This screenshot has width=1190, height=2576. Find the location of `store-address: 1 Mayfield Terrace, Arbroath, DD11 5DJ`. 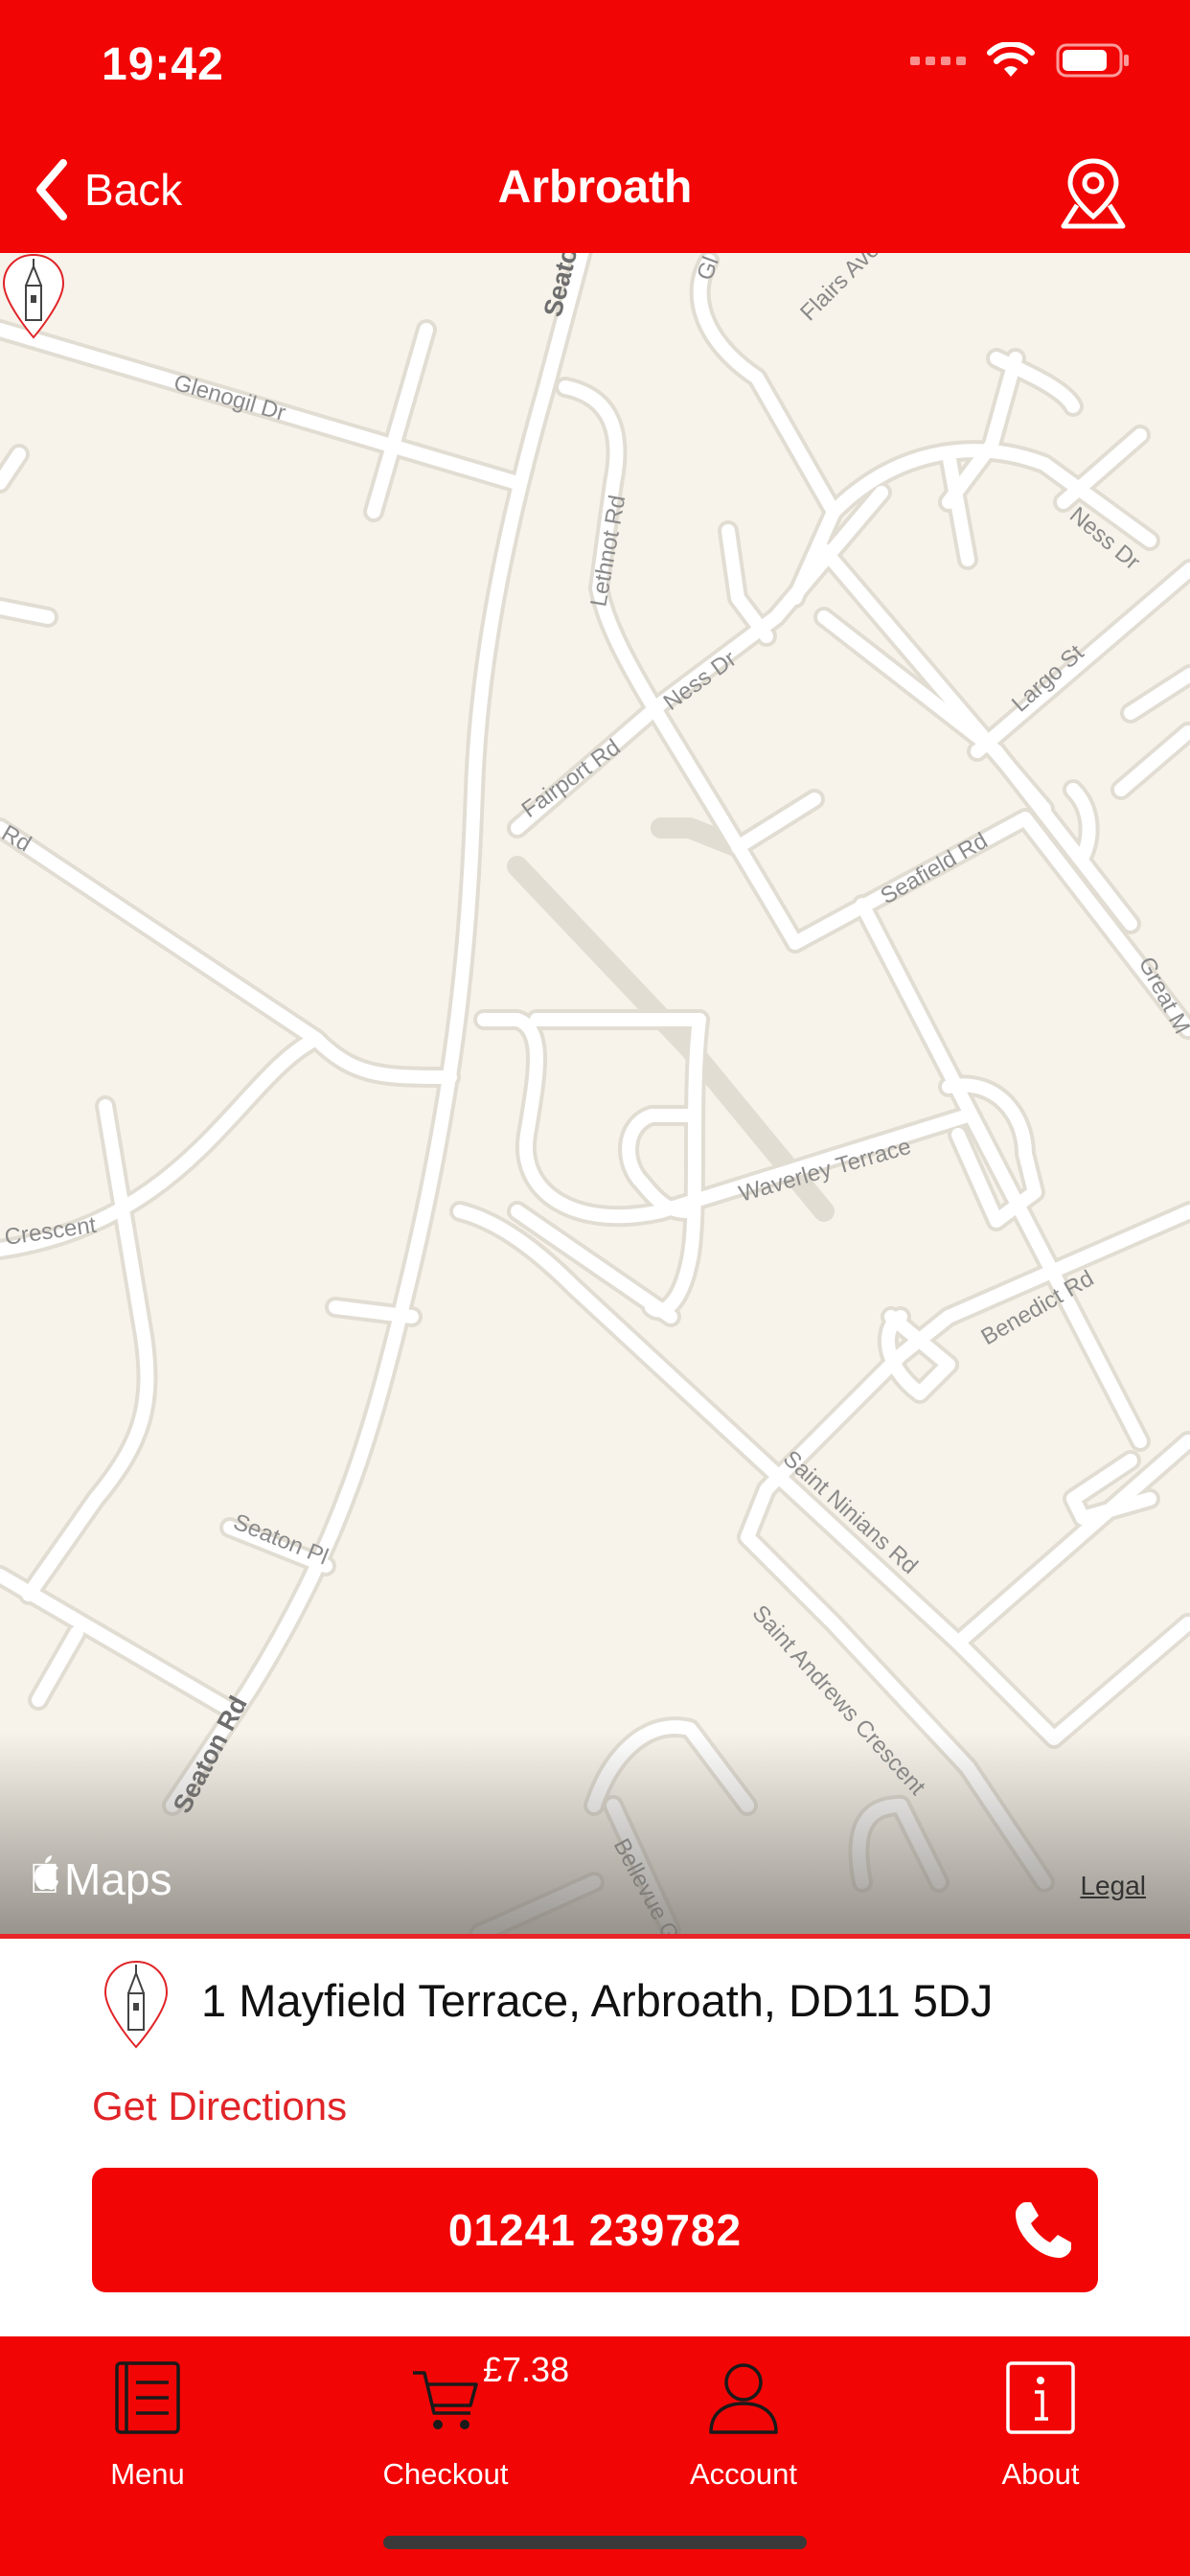

store-address: 1 Mayfield Terrace, Arbroath, DD11 5DJ is located at coordinates (598, 2000).